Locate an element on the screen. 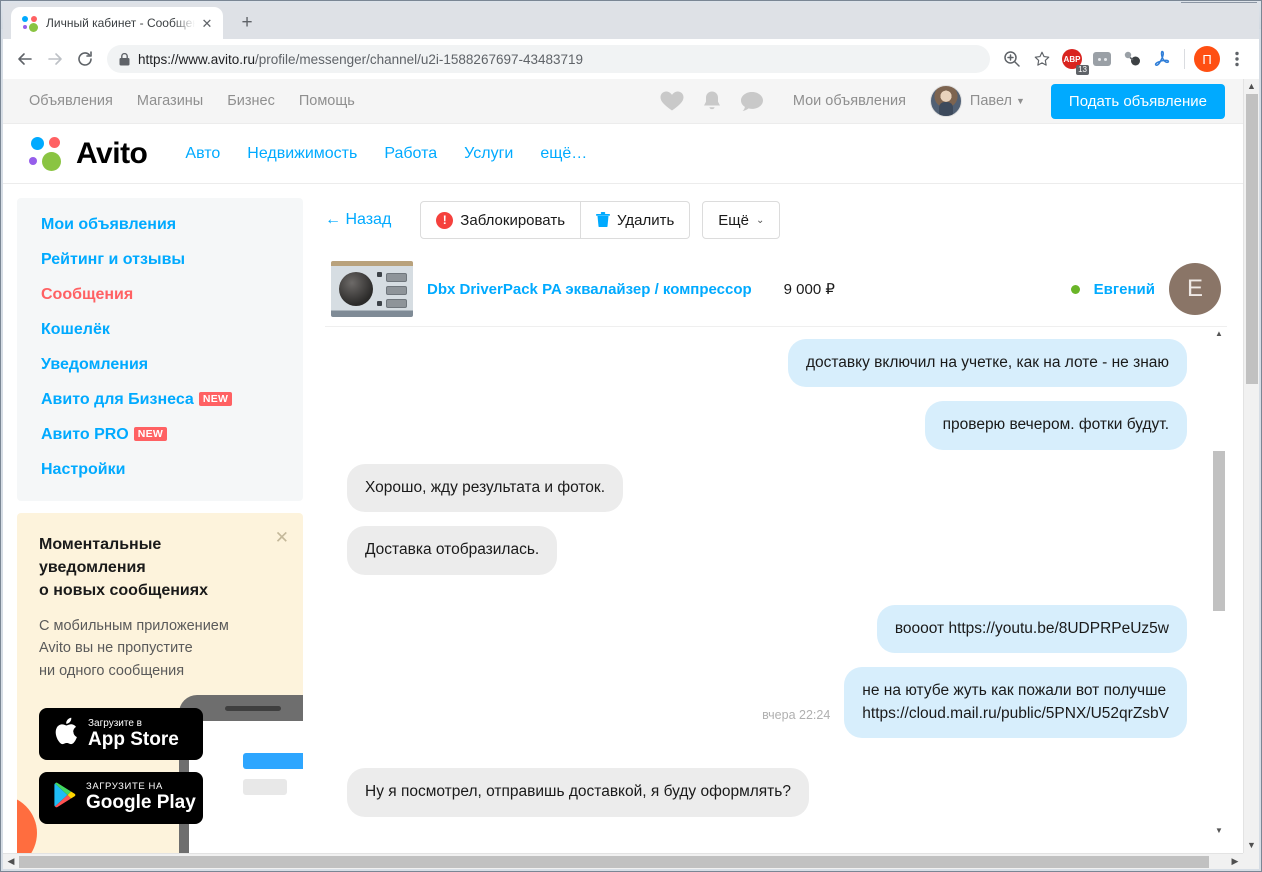 The width and height of the screenshot is (1262, 872). item-thumbnail is located at coordinates (372, 289).